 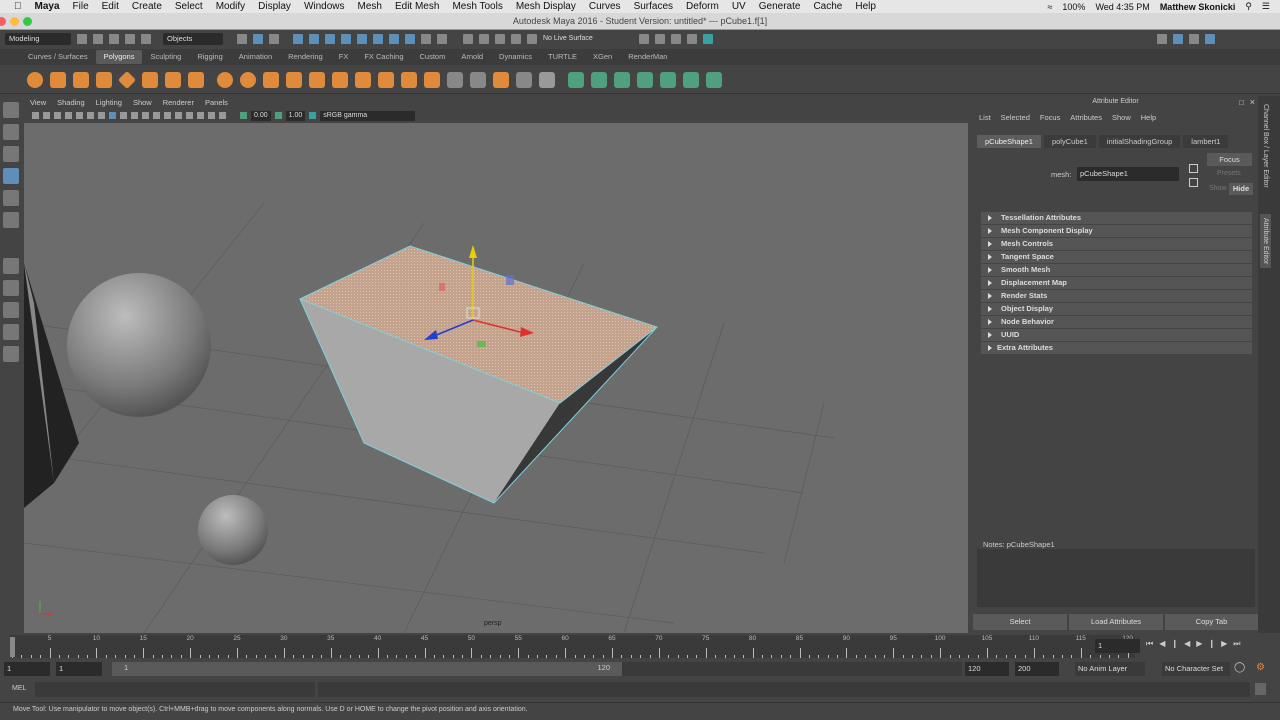 What do you see at coordinates (501, 79) in the screenshot?
I see `delete-history-icon` at bounding box center [501, 79].